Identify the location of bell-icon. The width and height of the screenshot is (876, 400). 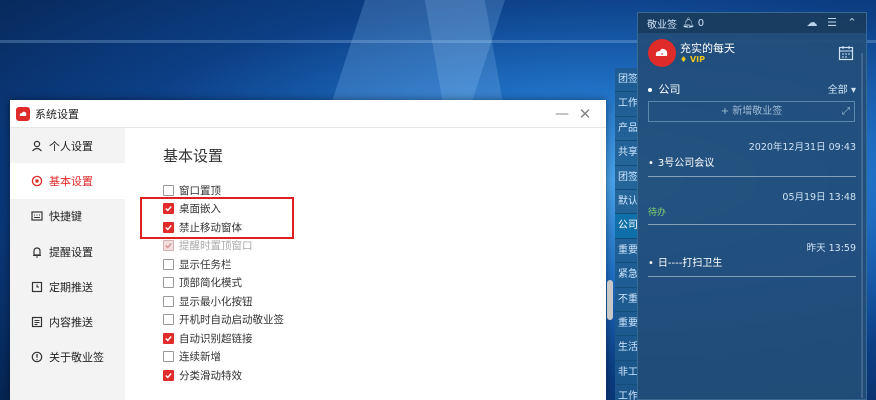
(36, 251).